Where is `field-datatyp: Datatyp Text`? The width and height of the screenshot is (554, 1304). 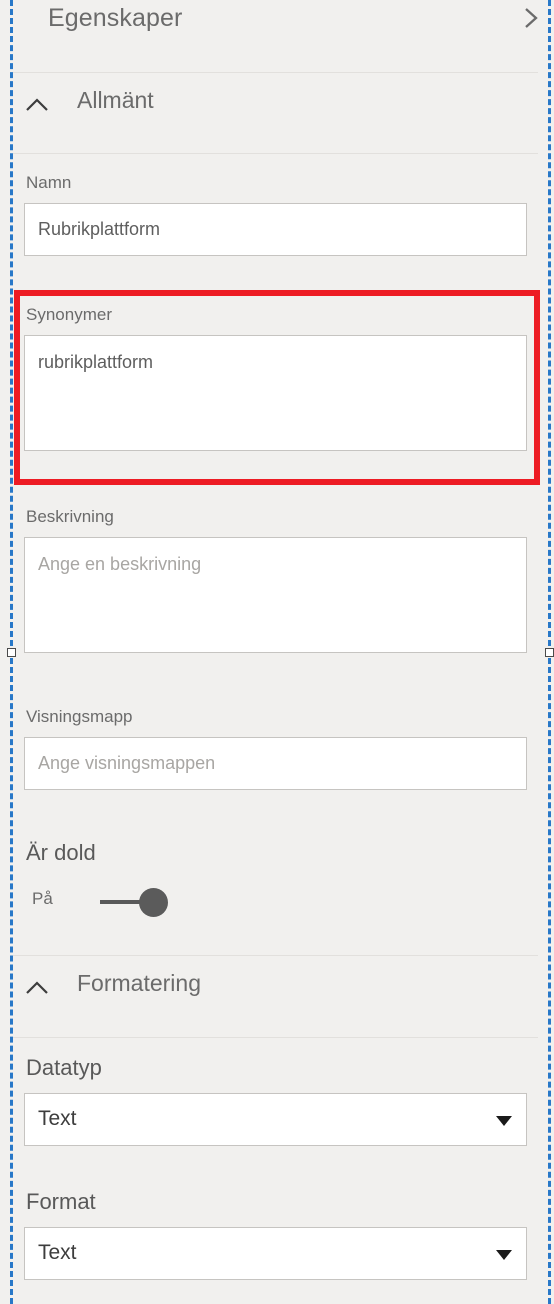
field-datatyp: Datatyp Text is located at coordinates (275, 1110).